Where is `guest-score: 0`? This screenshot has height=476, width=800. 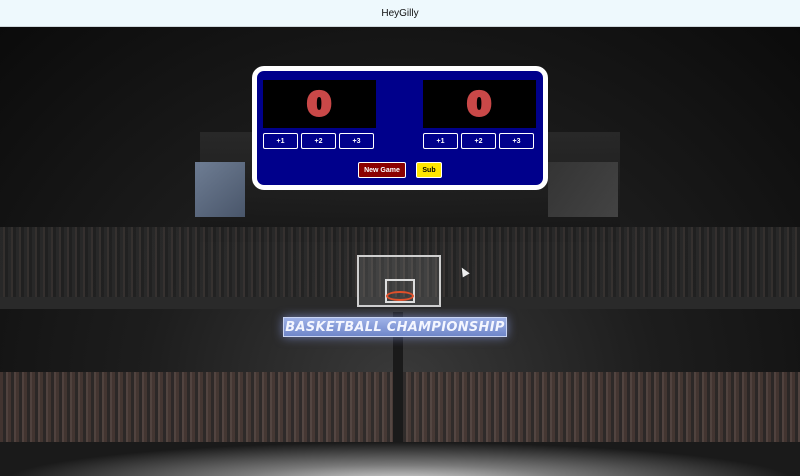
guest-score: 0 is located at coordinates (480, 104).